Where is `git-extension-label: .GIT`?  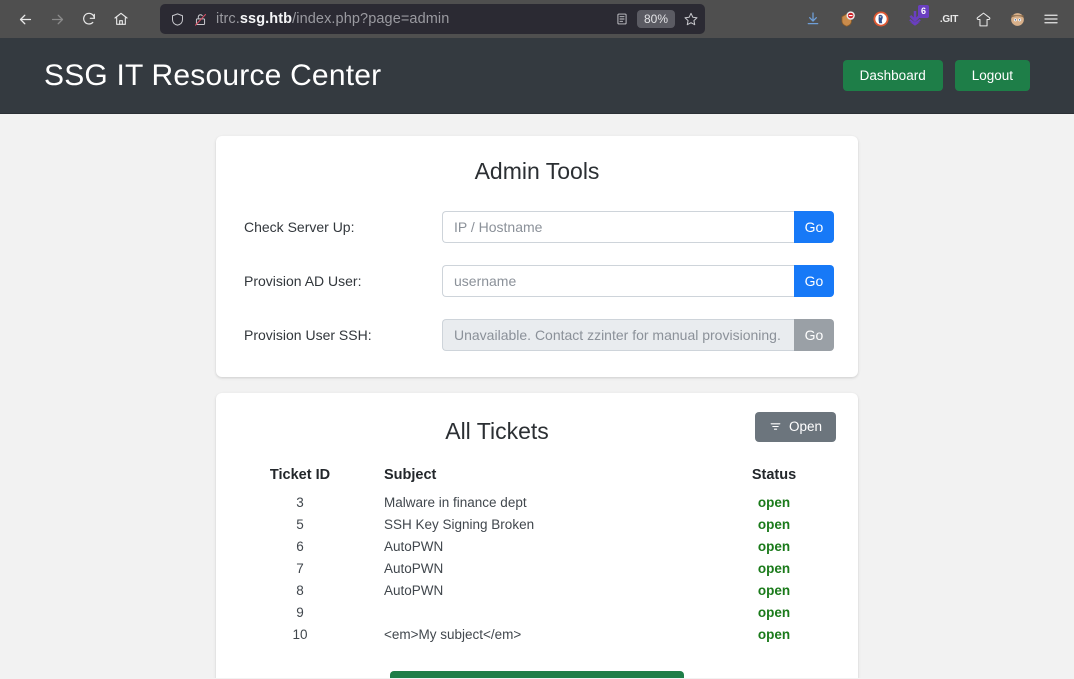 git-extension-label: .GIT is located at coordinates (949, 19).